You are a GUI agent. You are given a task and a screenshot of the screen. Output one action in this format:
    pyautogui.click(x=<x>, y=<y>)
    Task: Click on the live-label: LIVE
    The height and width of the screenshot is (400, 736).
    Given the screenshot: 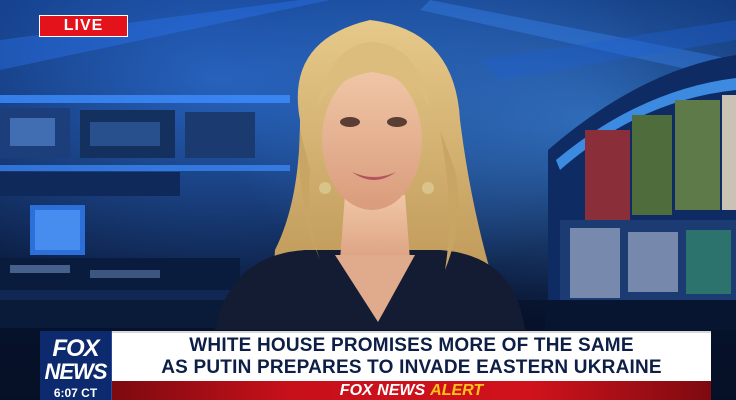 What is the action you would take?
    pyautogui.click(x=83, y=25)
    